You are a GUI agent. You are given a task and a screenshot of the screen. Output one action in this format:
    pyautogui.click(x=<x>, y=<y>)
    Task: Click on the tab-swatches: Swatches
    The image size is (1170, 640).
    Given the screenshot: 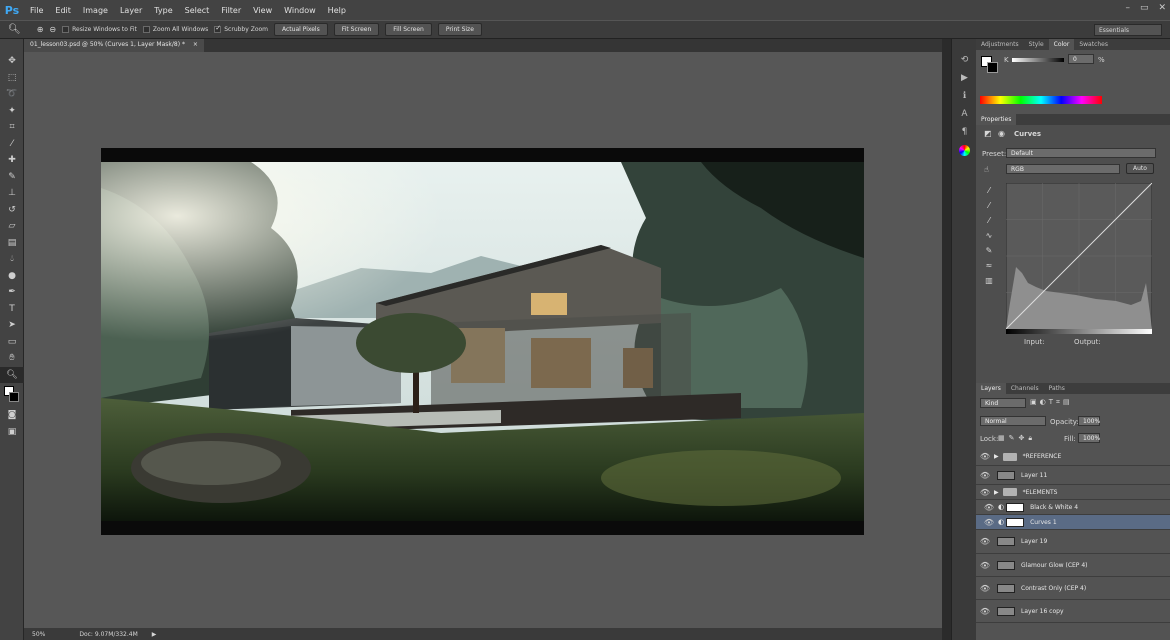 What is the action you would take?
    pyautogui.click(x=1093, y=44)
    